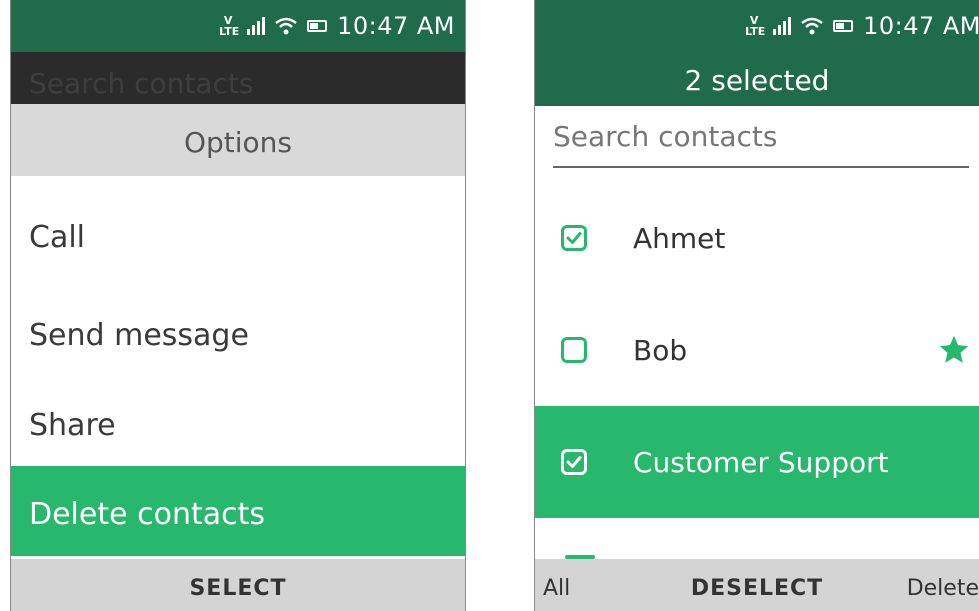  What do you see at coordinates (574, 350) in the screenshot?
I see `checkbox-unchecked` at bounding box center [574, 350].